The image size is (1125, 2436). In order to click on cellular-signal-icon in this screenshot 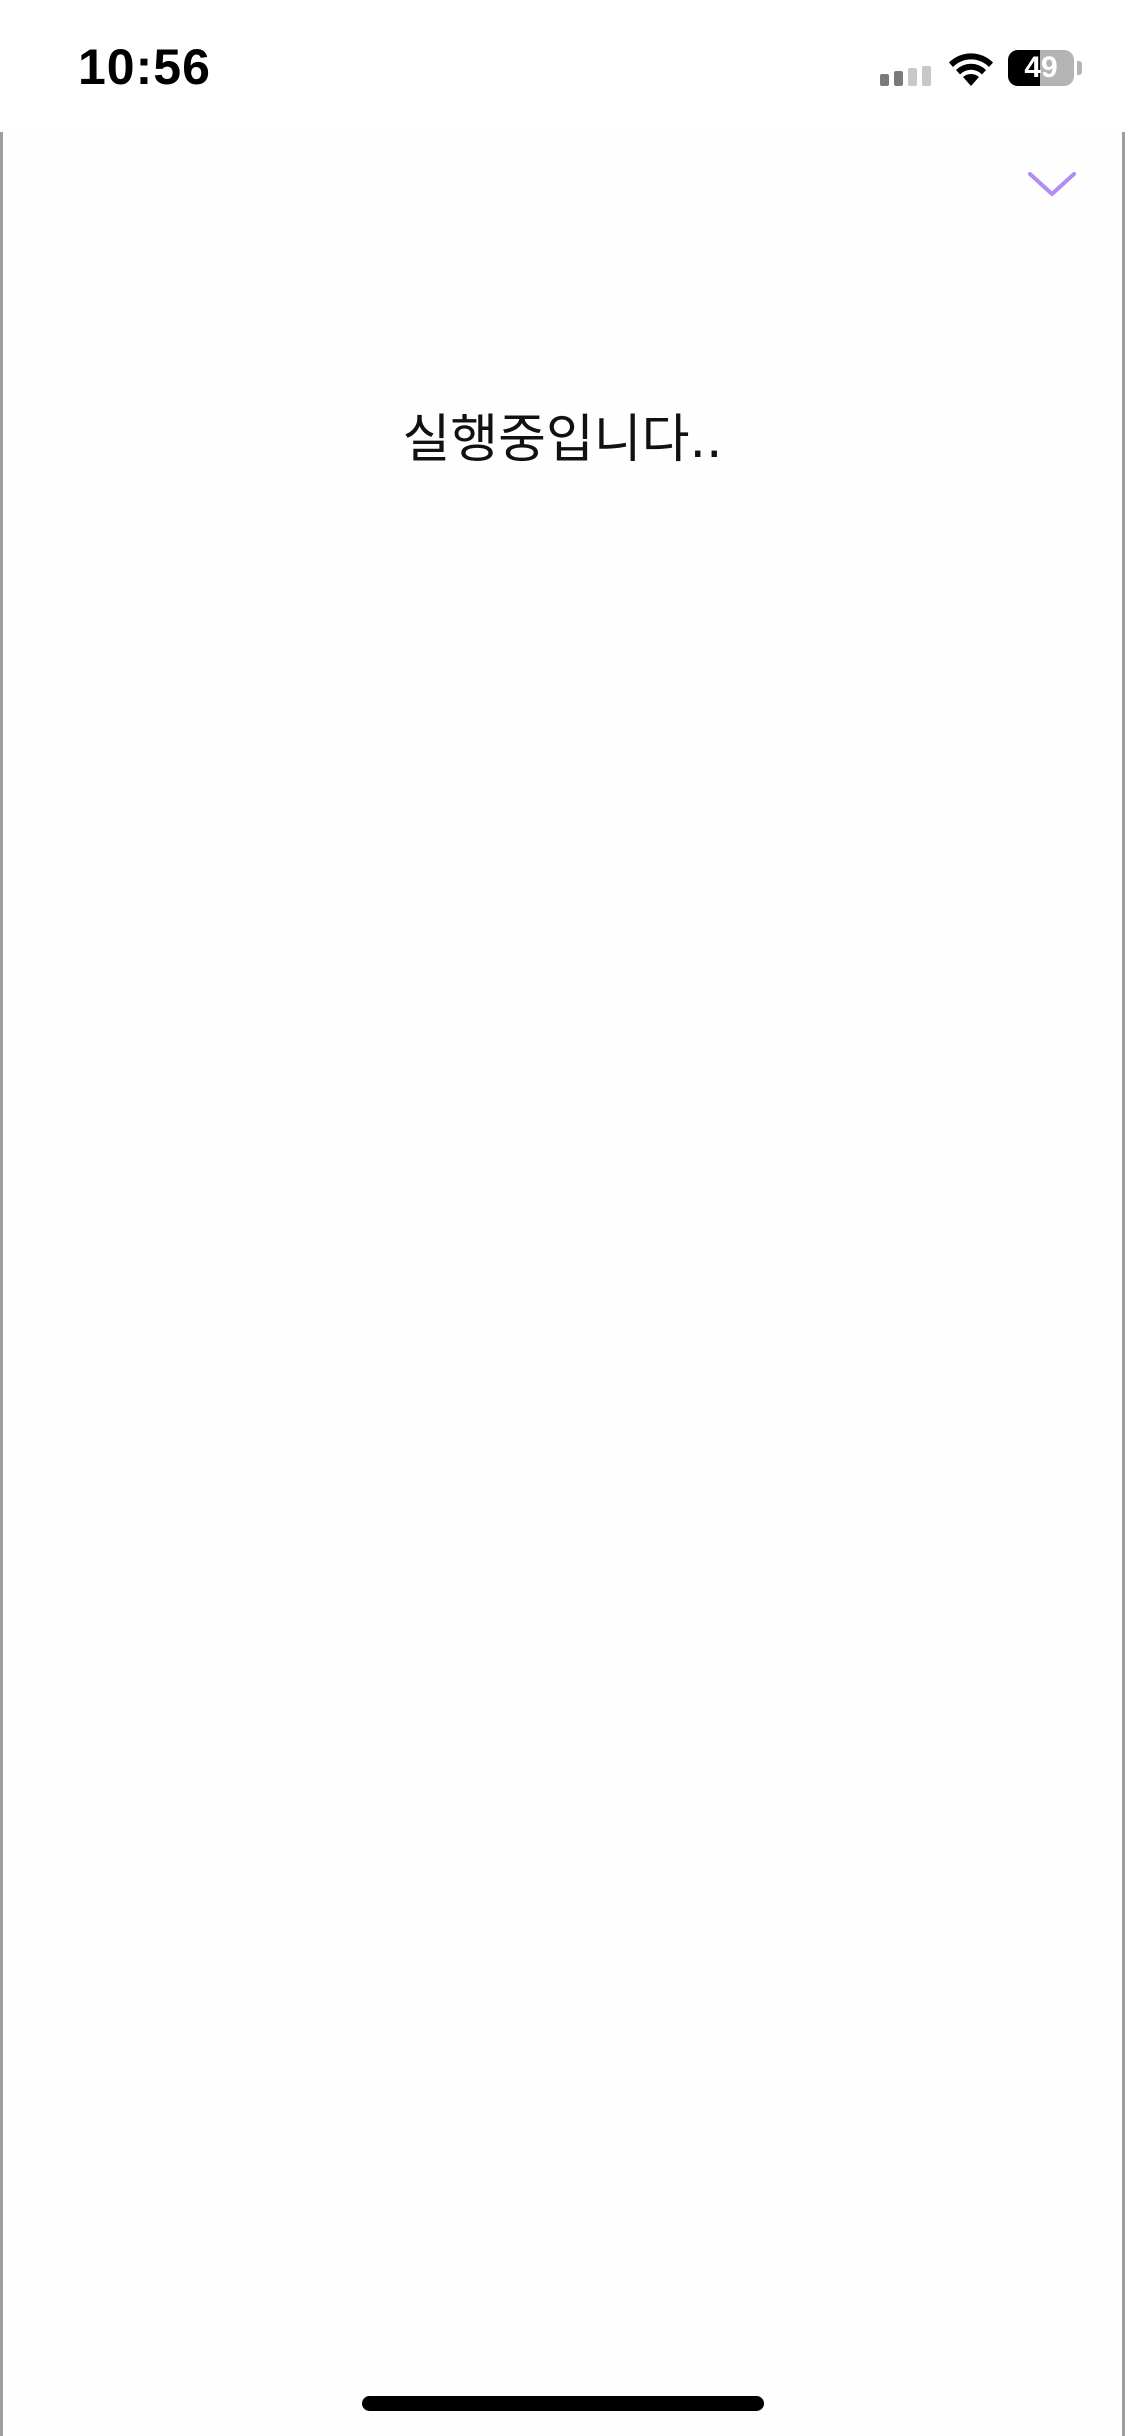, I will do `click(908, 76)`.